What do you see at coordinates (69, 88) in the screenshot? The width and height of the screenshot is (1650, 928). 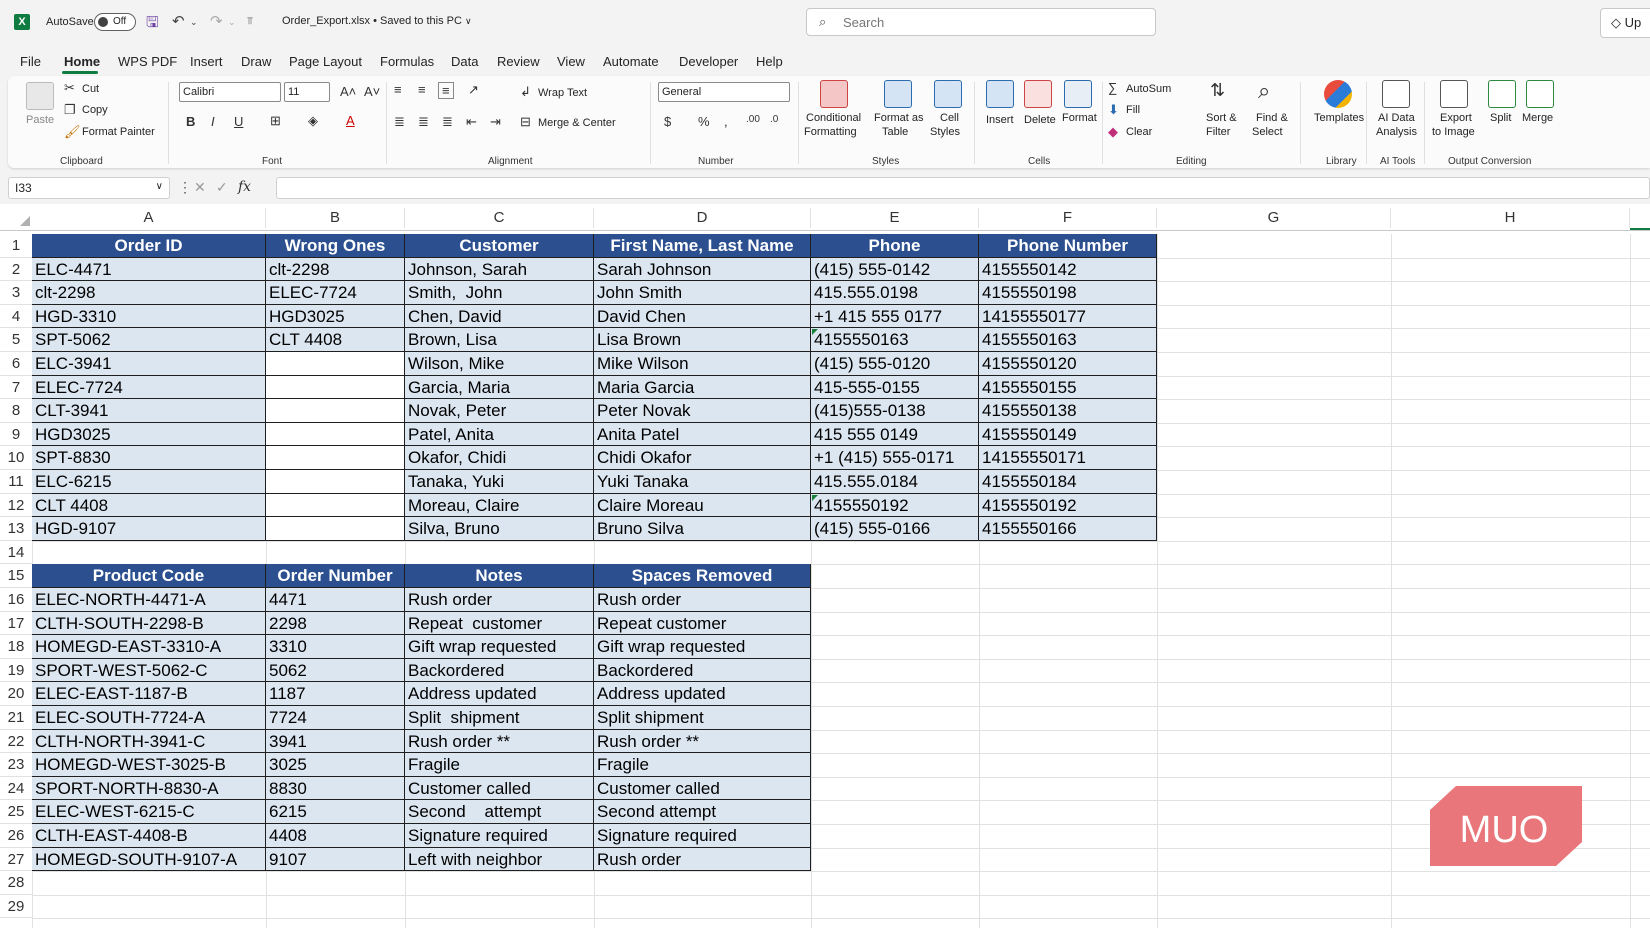 I see `cut-icon: ✂` at bounding box center [69, 88].